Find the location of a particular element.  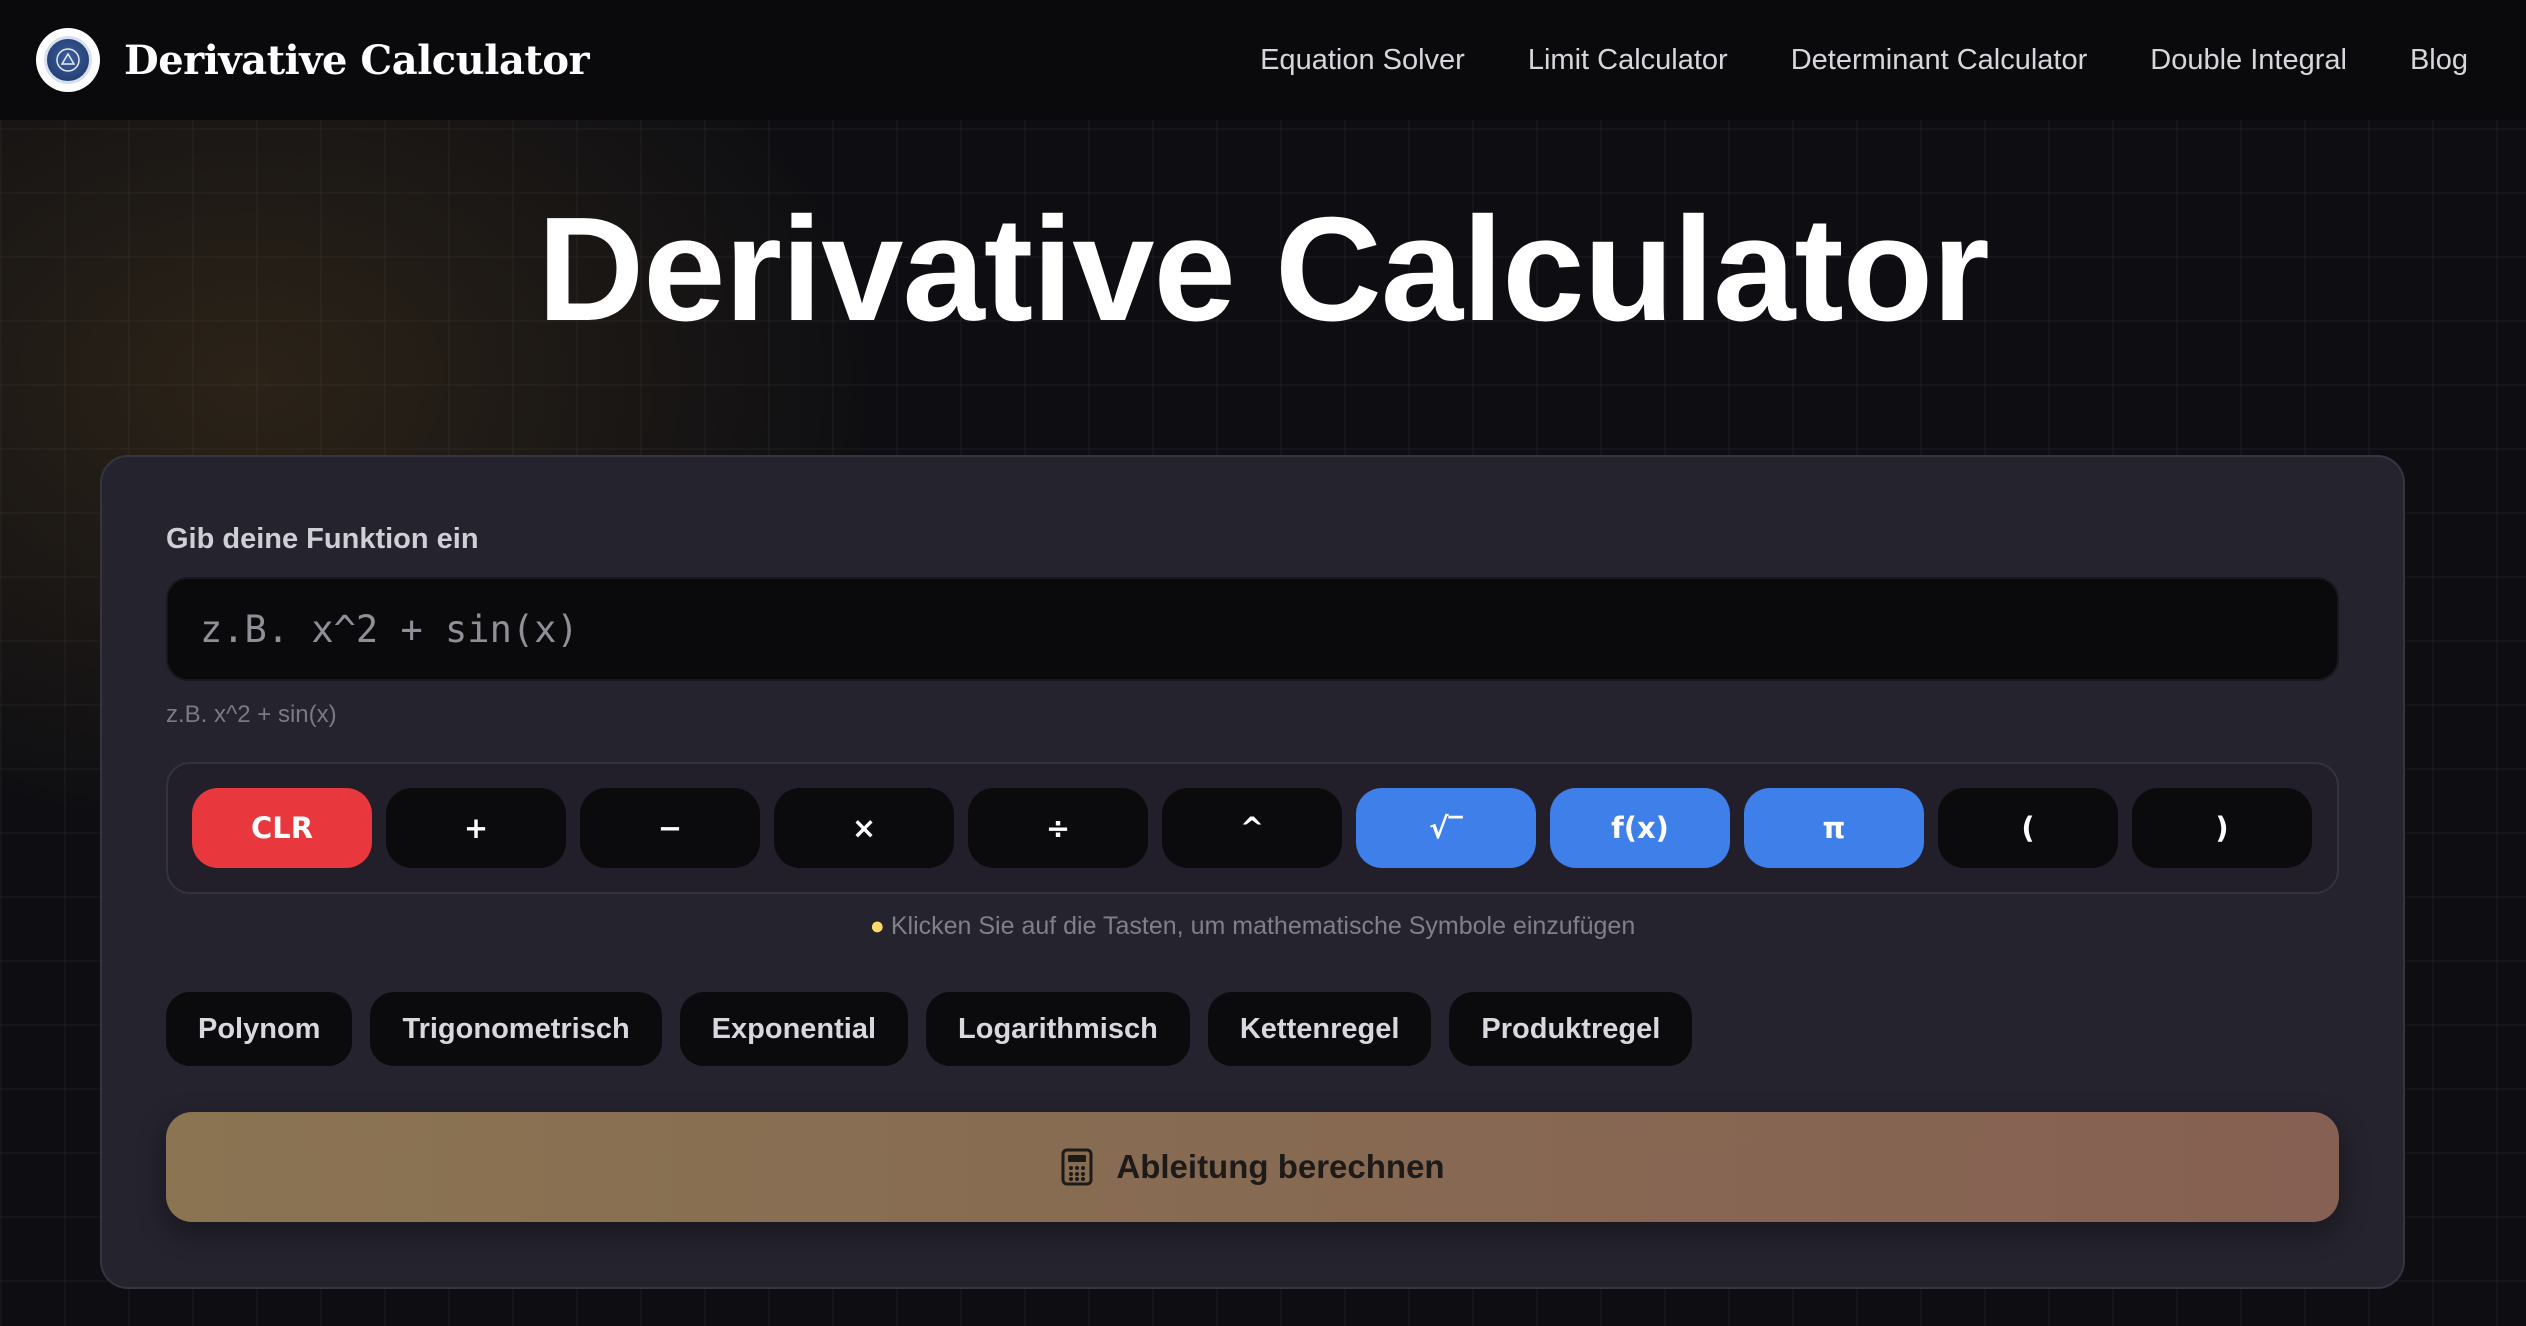

preset-trigonometrisch: Trigonometrisch is located at coordinates (516, 1029).